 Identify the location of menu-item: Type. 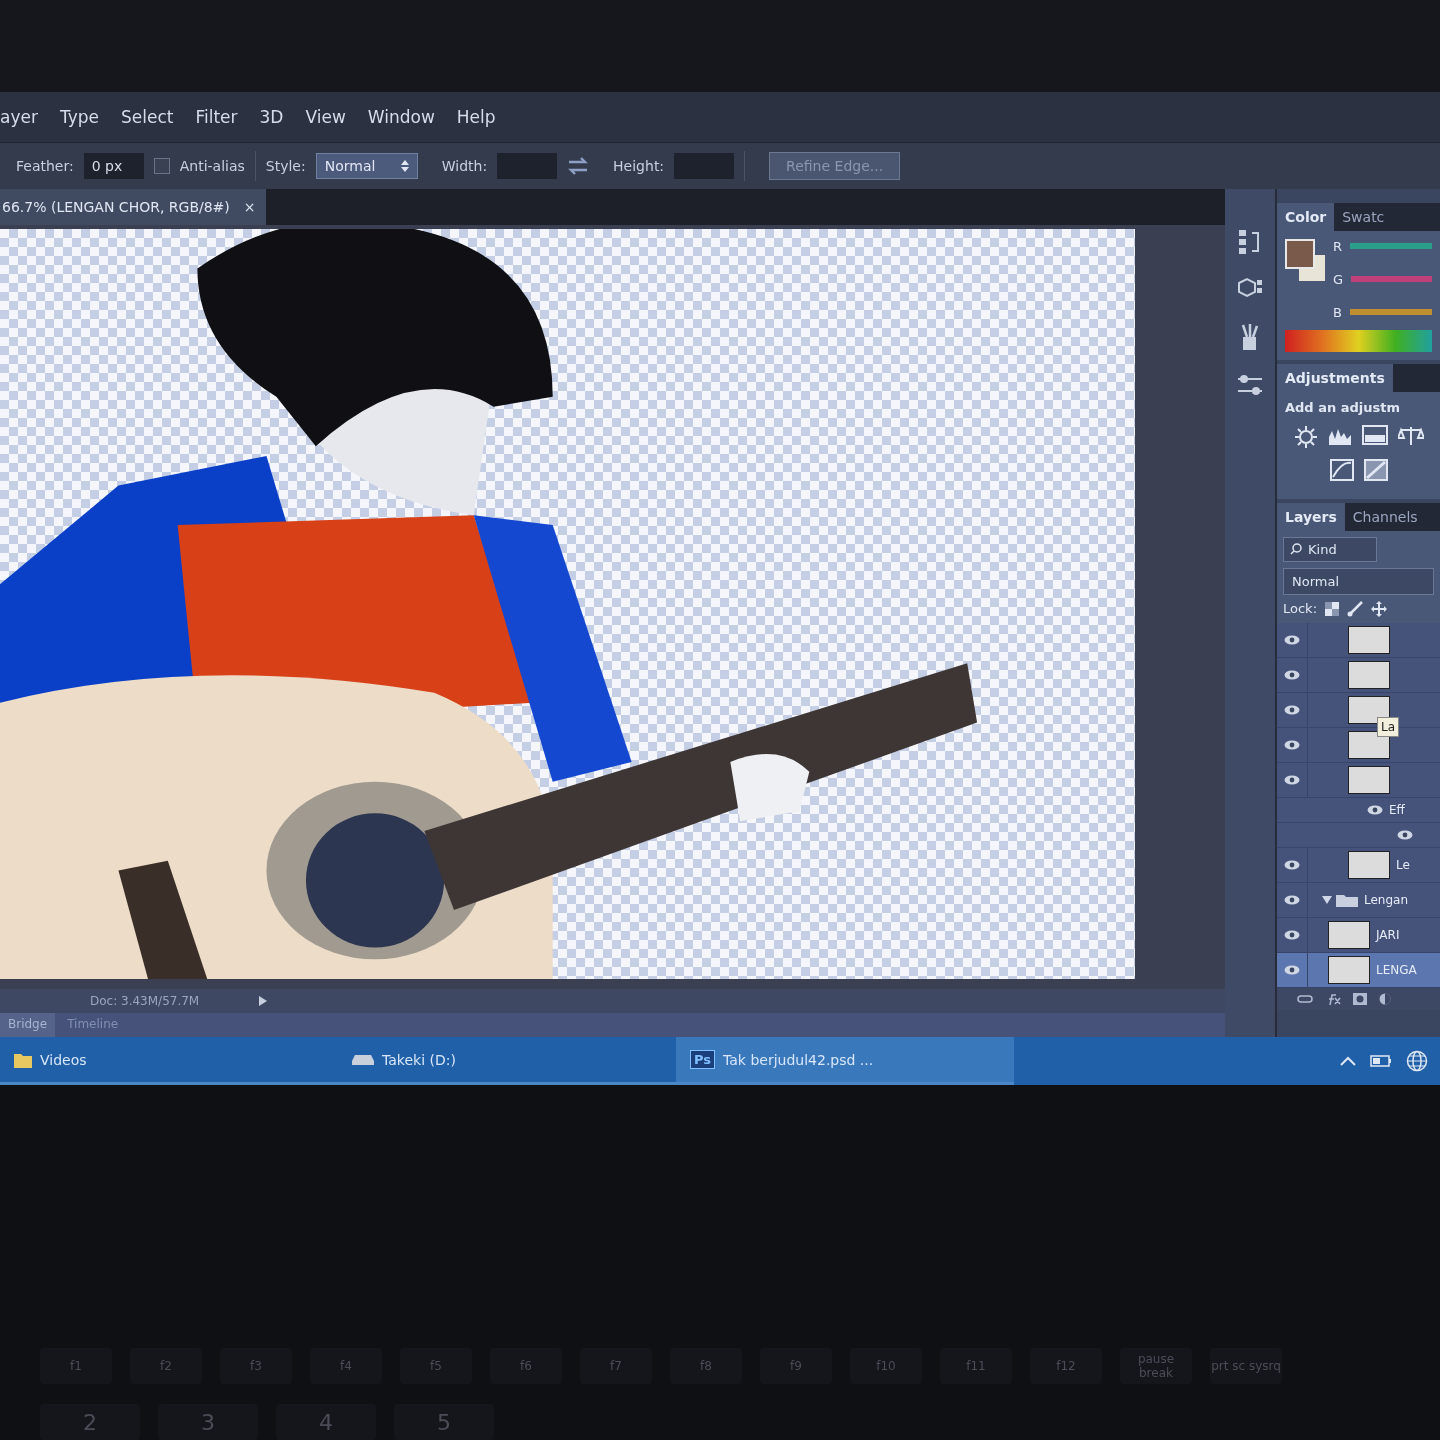
(79, 116).